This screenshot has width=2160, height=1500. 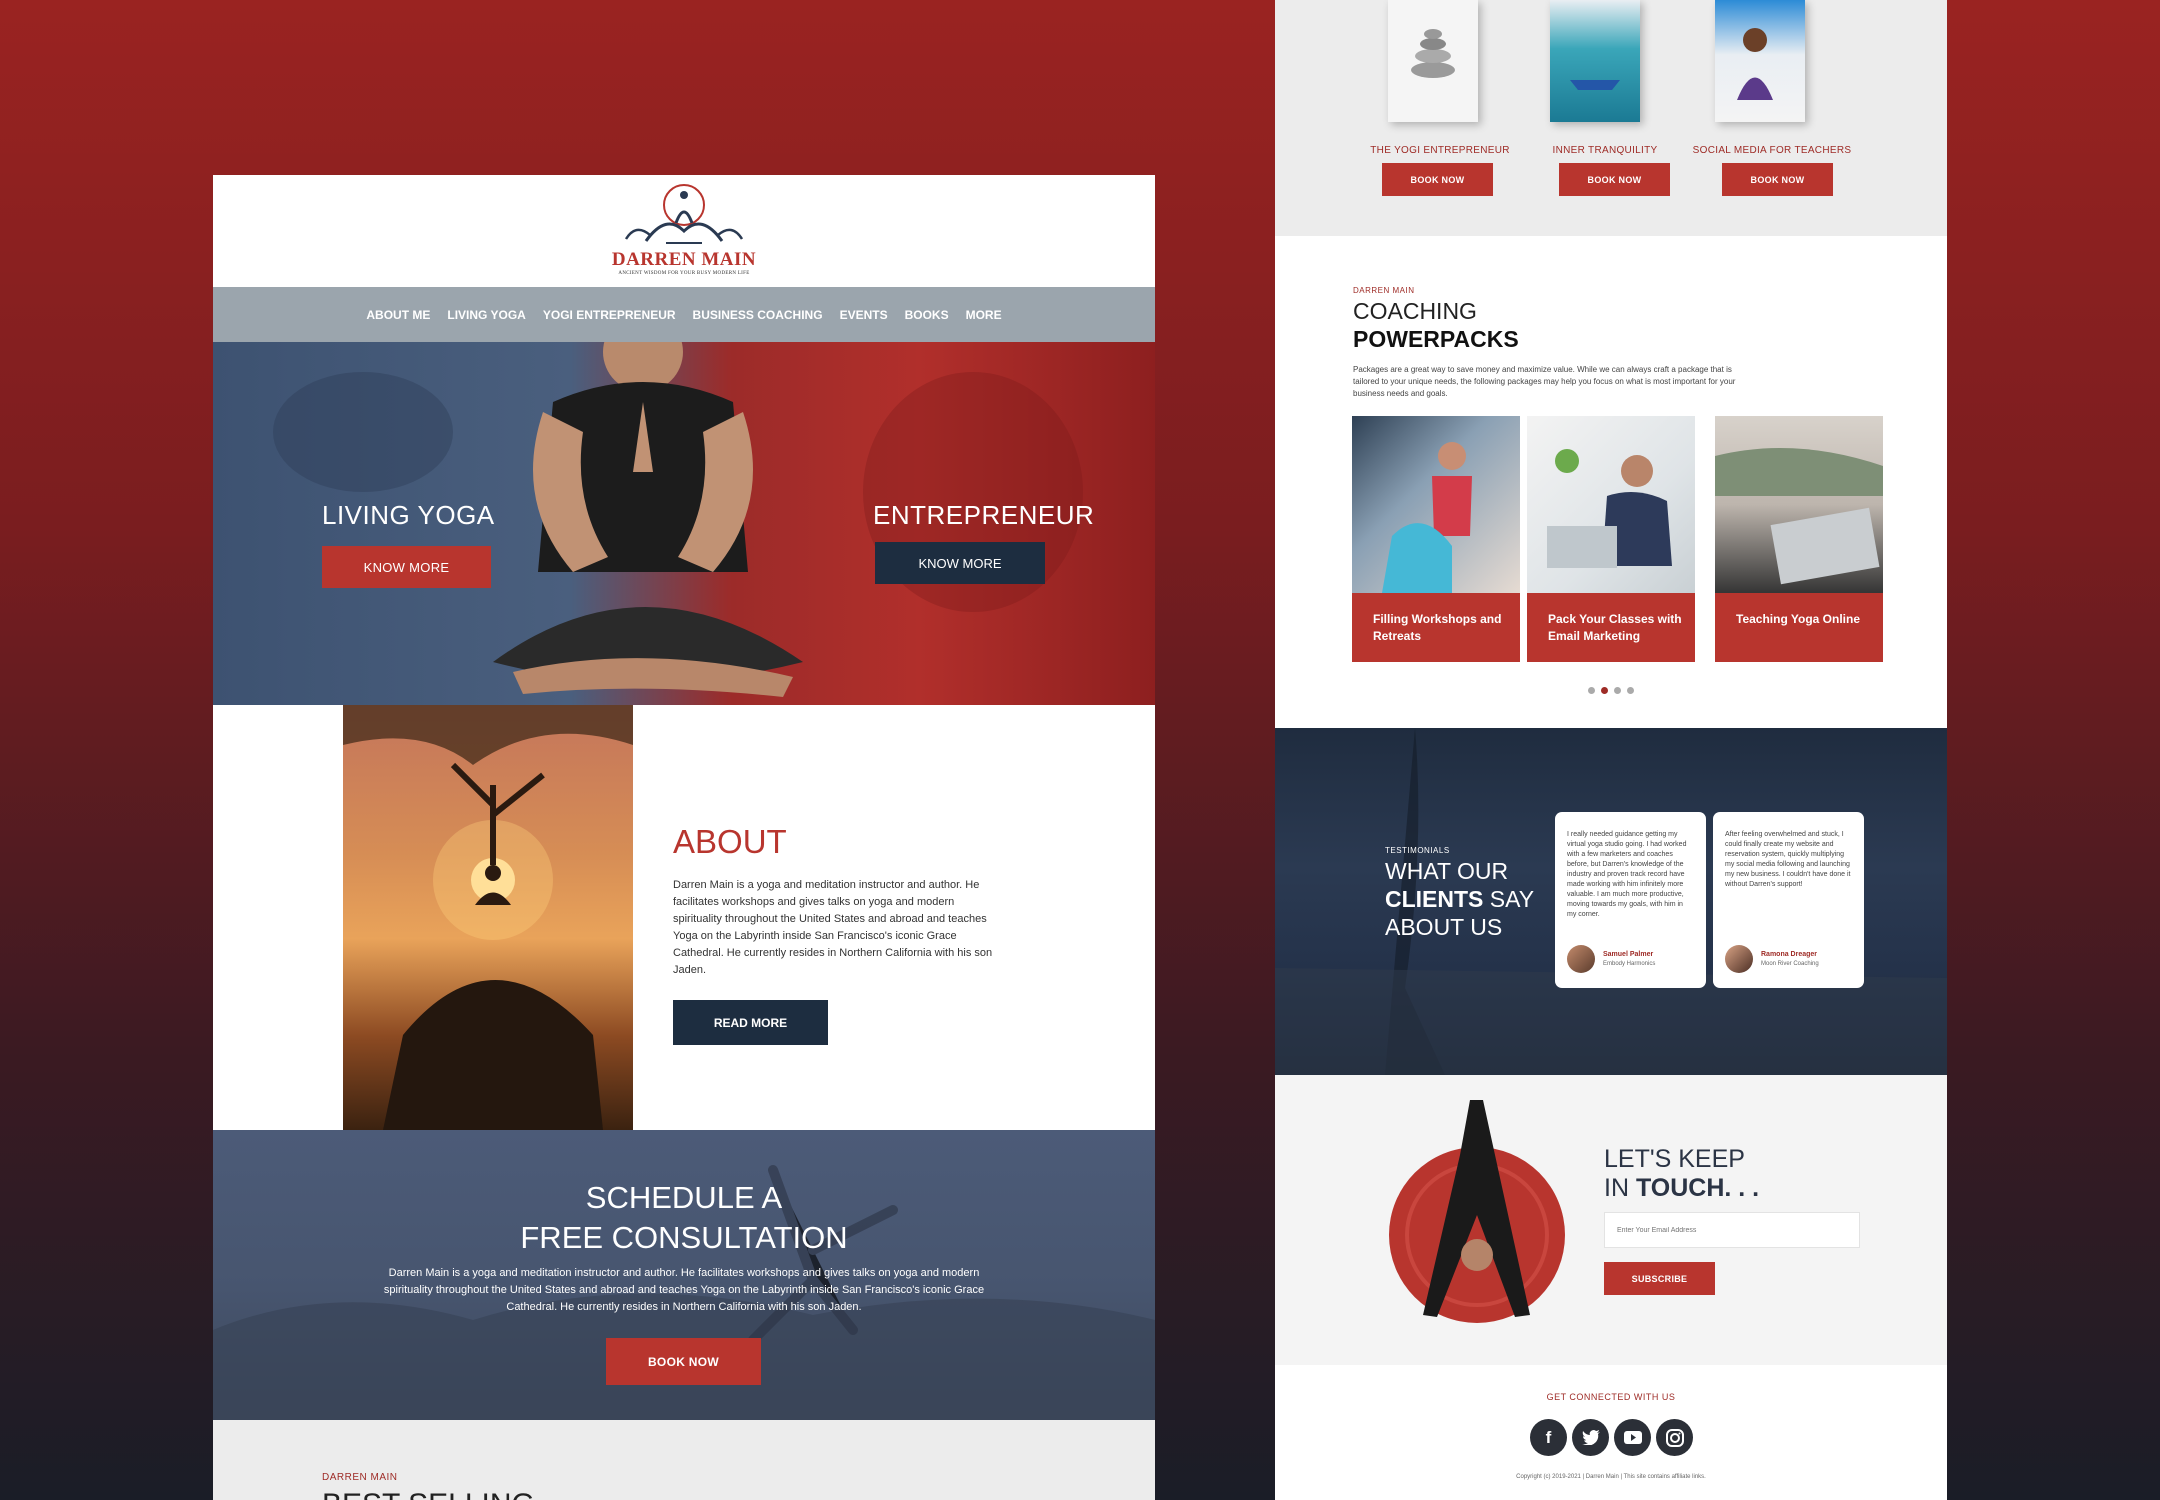 What do you see at coordinates (684, 259) in the screenshot?
I see `logo-name: DARREN MAIN` at bounding box center [684, 259].